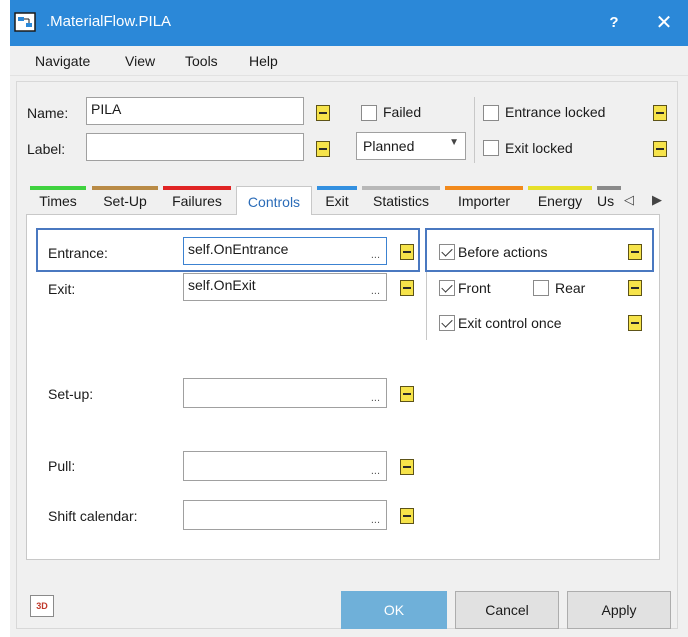 The width and height of the screenshot is (688, 637). Describe the element at coordinates (228, 250) in the screenshot. I see `entrance-highlight-box` at that location.